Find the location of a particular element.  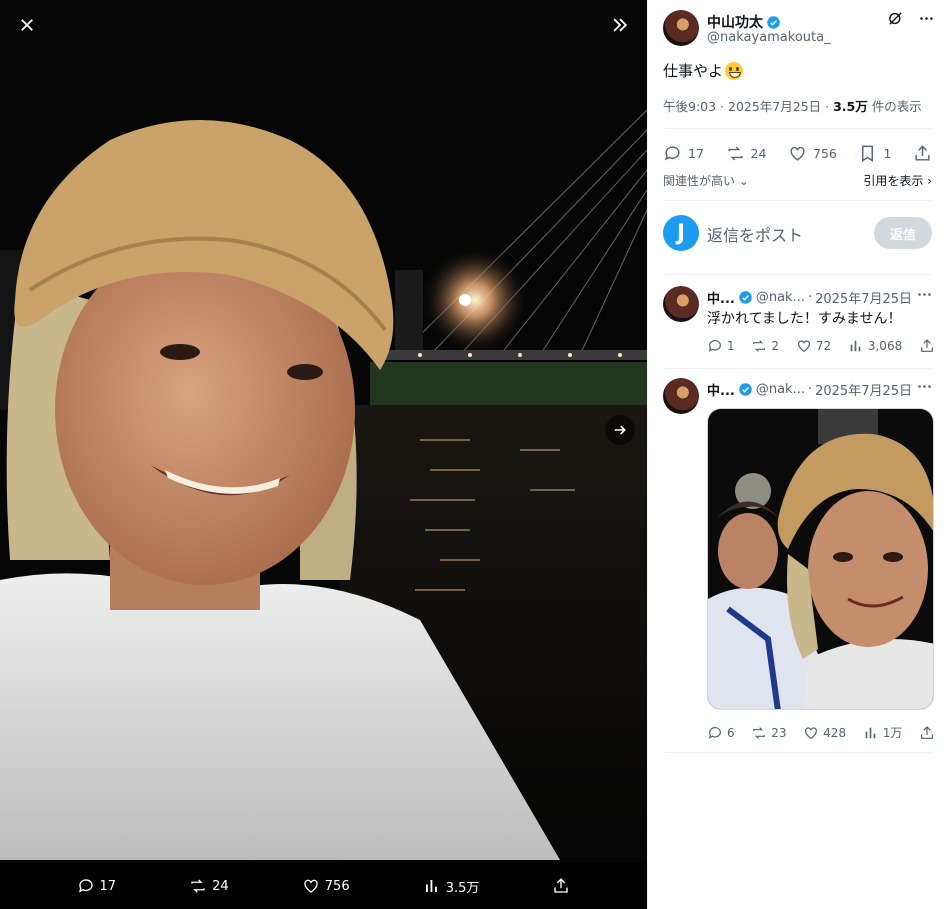

reply-submit-button: 返信 is located at coordinates (903, 233).